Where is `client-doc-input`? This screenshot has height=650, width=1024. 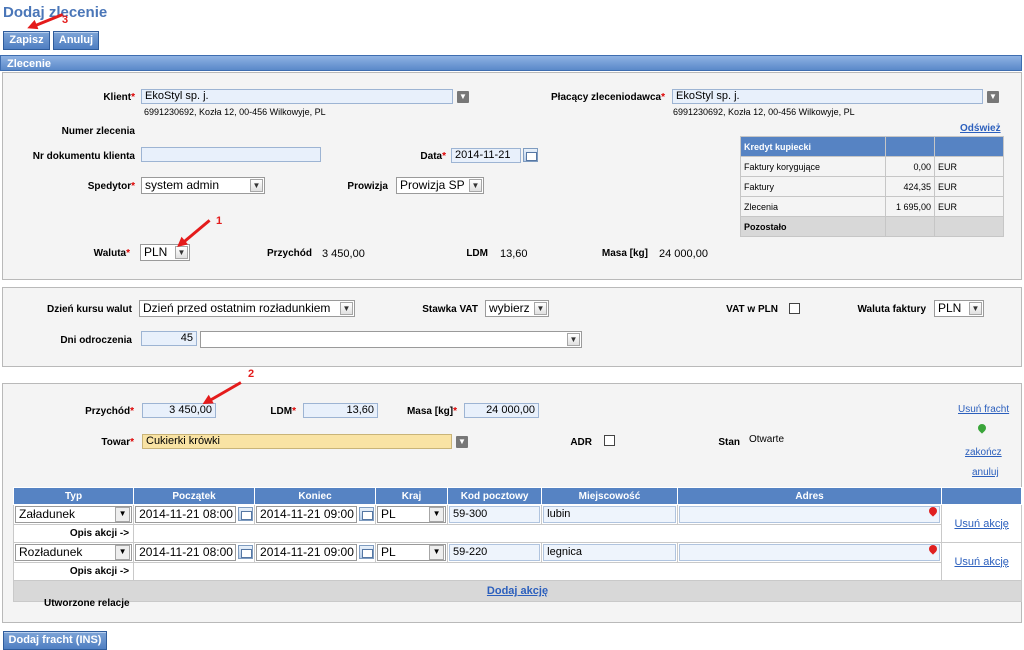
client-doc-input is located at coordinates (231, 154).